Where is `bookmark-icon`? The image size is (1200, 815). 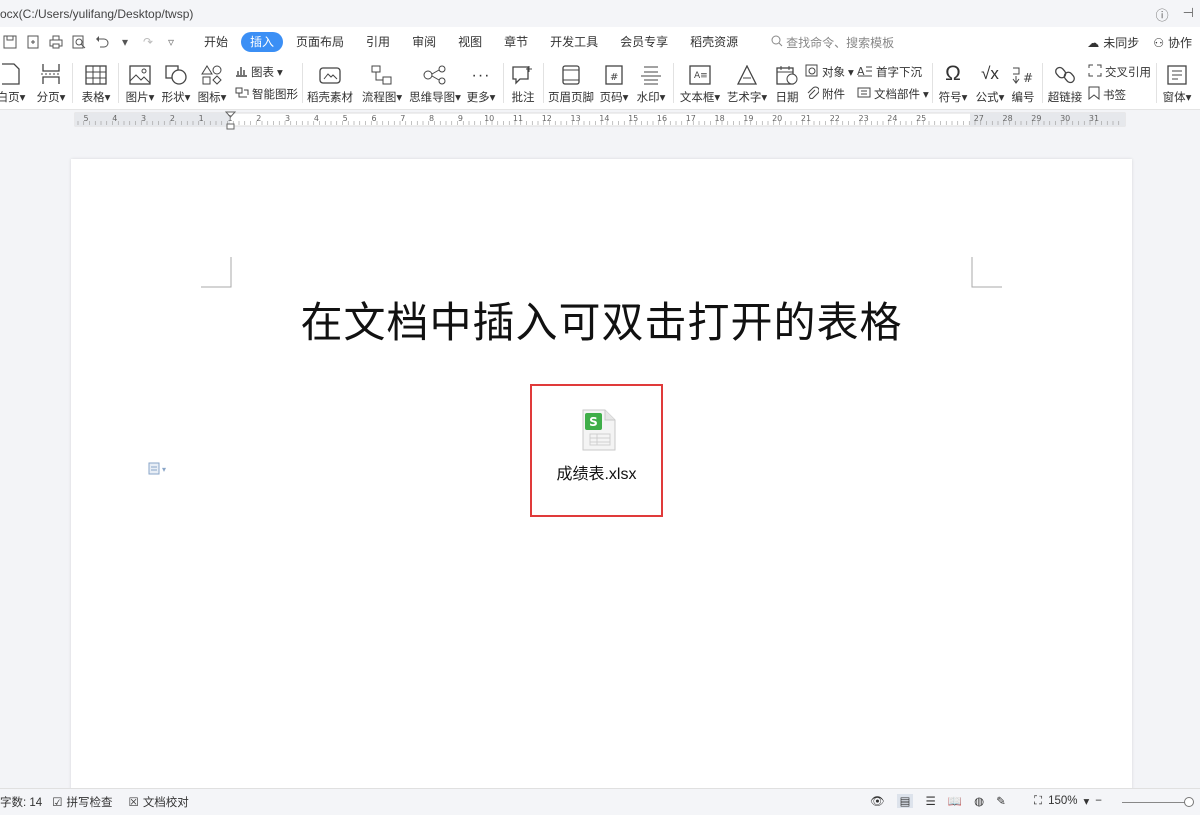
bookmark-icon is located at coordinates (1094, 94).